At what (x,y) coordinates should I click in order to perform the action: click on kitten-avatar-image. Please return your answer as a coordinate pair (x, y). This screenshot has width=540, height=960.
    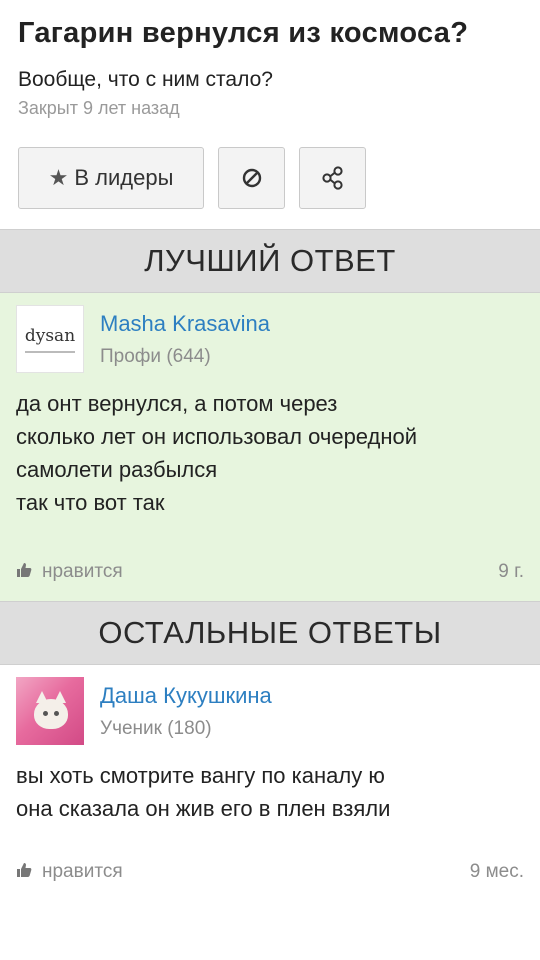
    Looking at the image, I should click on (51, 710).